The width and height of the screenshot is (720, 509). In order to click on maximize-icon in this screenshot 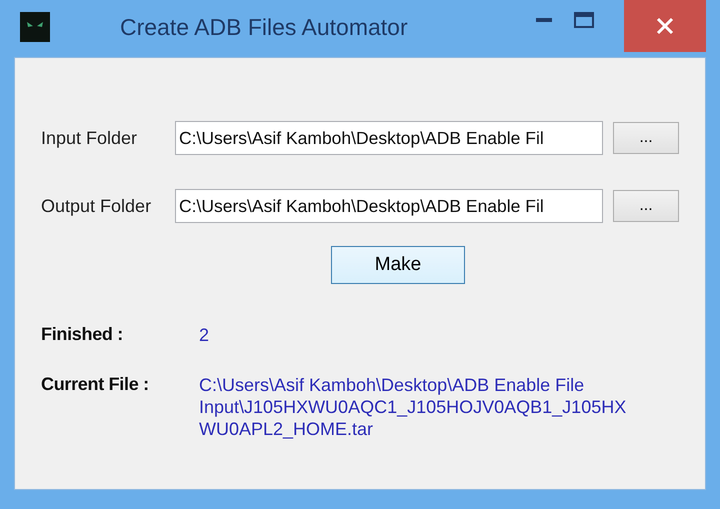, I will do `click(584, 20)`.